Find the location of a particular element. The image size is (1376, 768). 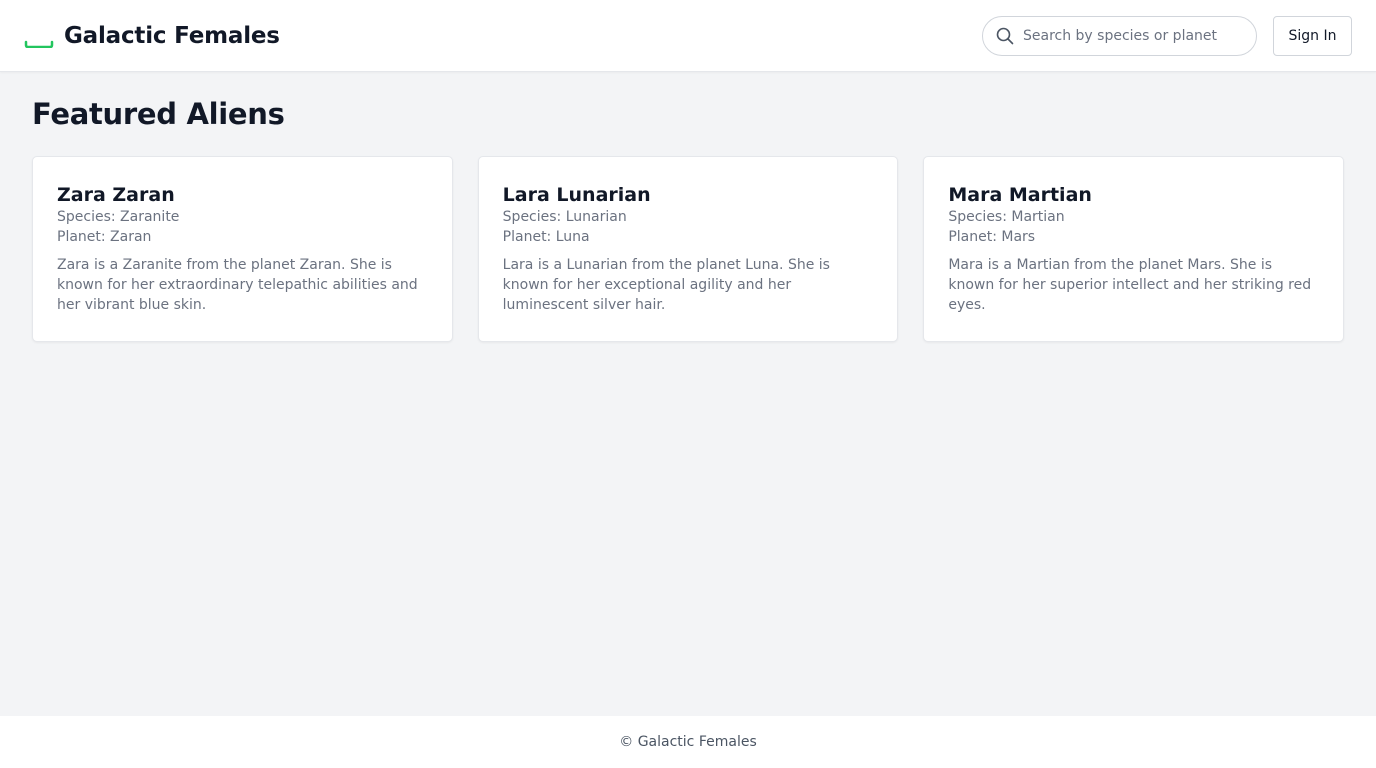

search-icon is located at coordinates (1005, 36).